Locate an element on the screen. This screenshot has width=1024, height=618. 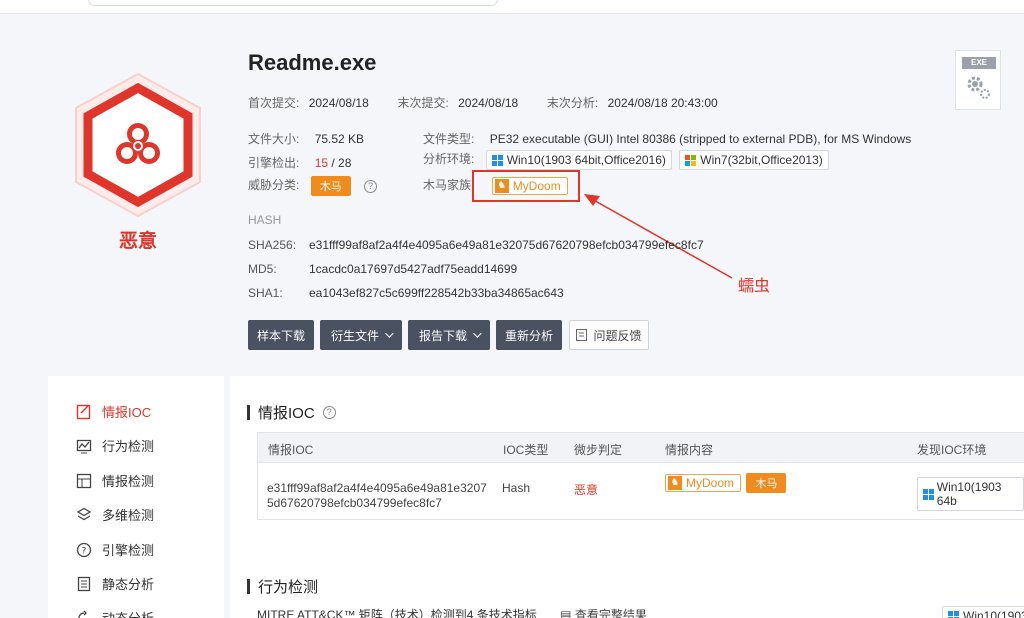
ioc-section-title: 情报IOC ? is located at coordinates (291, 412).